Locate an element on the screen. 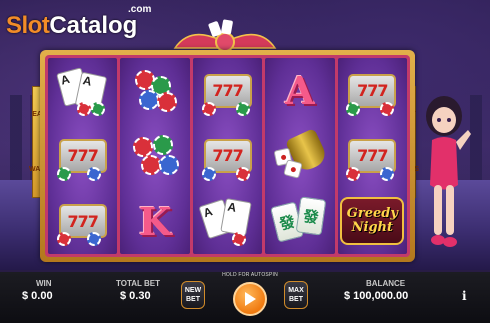  symbol-letter-k: K is located at coordinates (155, 221).